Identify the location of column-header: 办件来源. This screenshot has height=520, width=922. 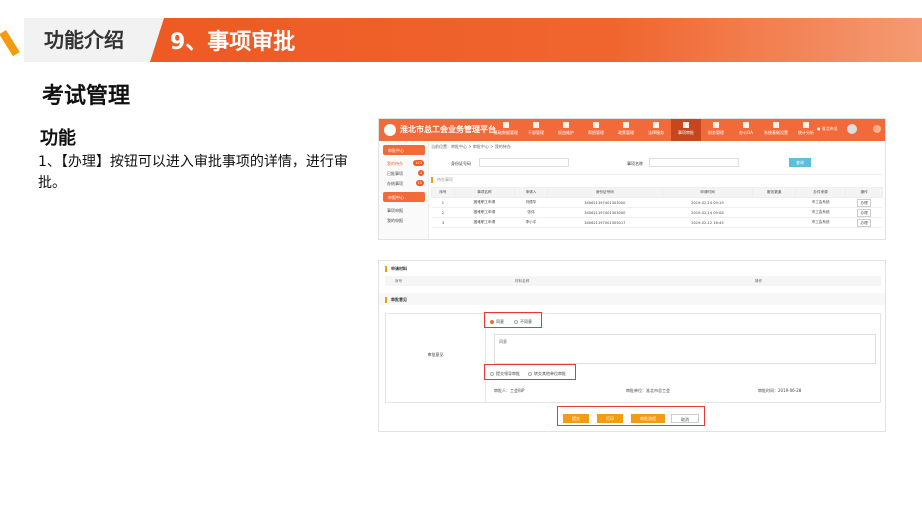
(821, 192).